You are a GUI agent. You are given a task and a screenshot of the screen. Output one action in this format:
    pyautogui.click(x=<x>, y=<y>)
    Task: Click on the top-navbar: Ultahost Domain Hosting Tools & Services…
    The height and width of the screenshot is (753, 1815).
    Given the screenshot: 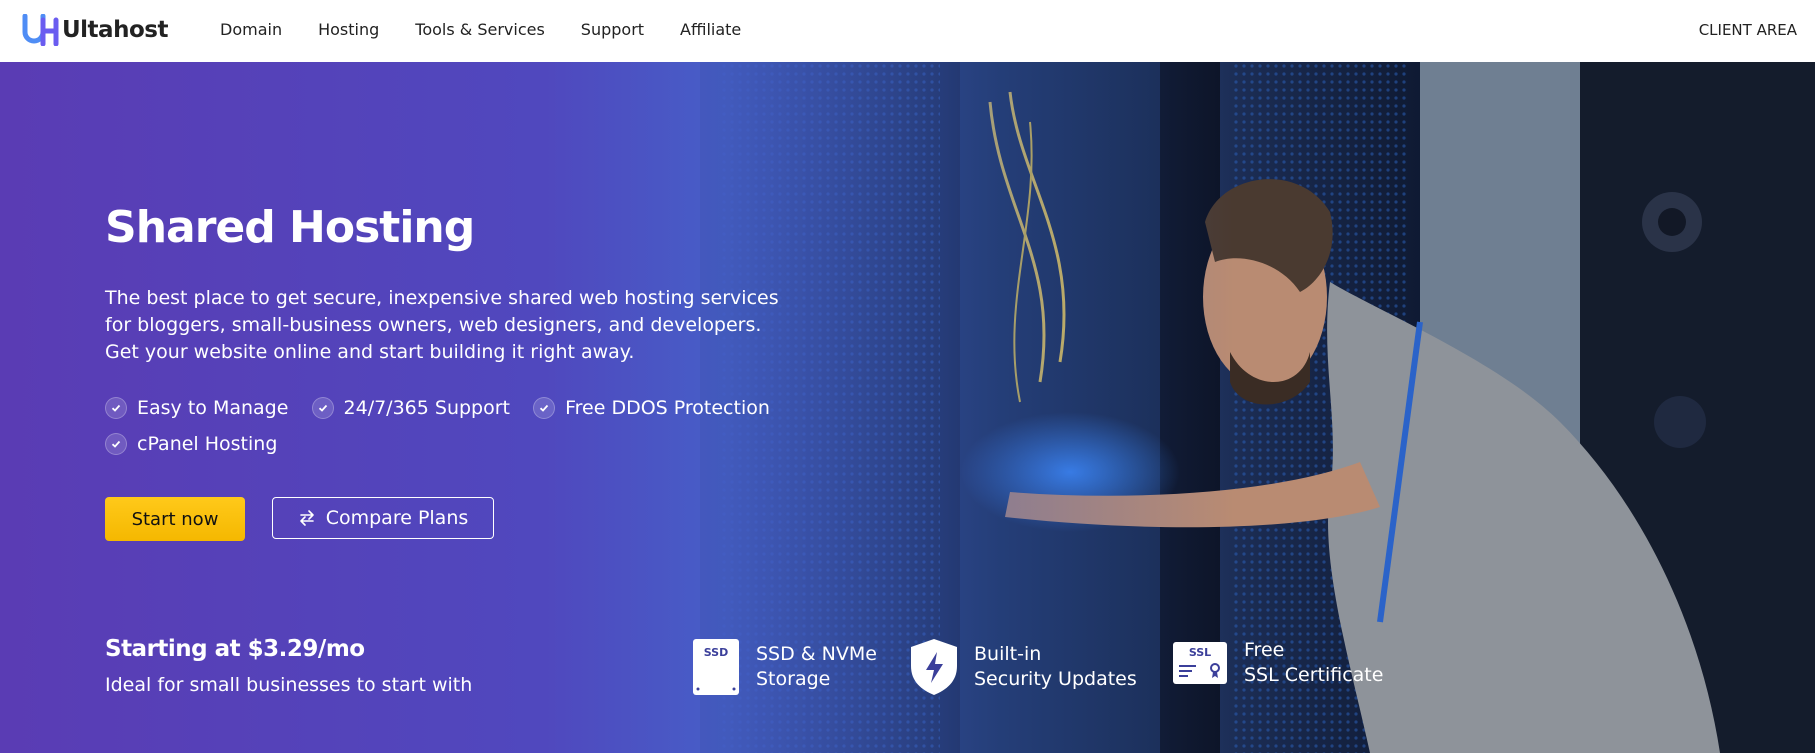 What is the action you would take?
    pyautogui.click(x=907, y=31)
    